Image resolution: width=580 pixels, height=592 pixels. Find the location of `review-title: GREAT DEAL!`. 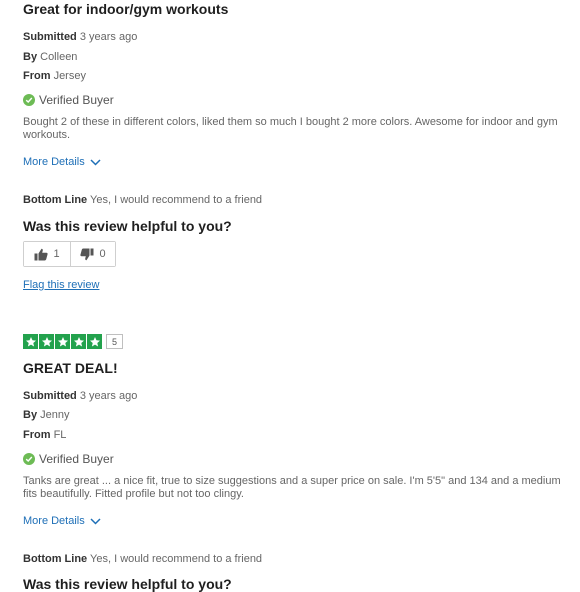

review-title: GREAT DEAL! is located at coordinates (70, 368).